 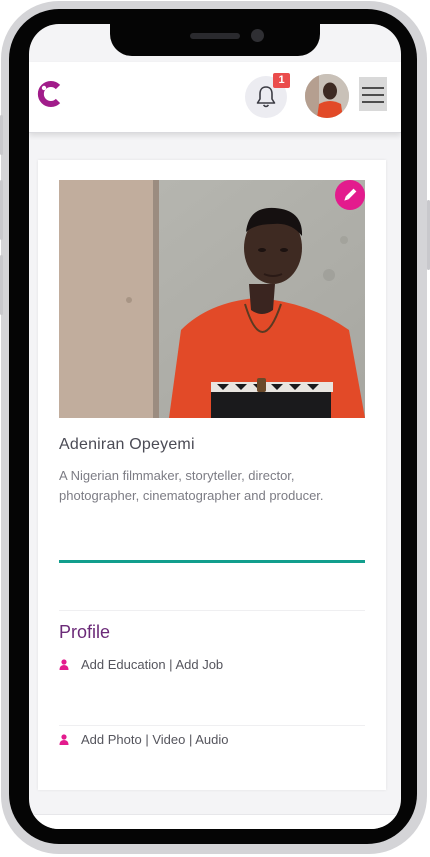 What do you see at coordinates (215, 97) in the screenshot?
I see `app-header: 1` at bounding box center [215, 97].